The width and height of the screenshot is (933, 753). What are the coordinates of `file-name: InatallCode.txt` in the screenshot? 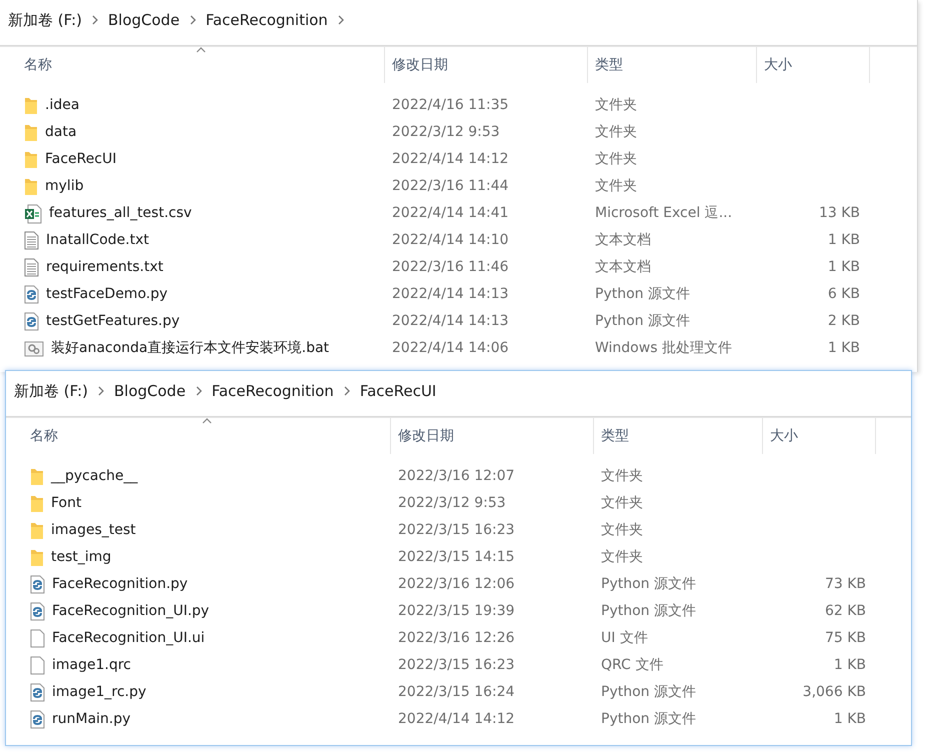 It's located at (97, 240).